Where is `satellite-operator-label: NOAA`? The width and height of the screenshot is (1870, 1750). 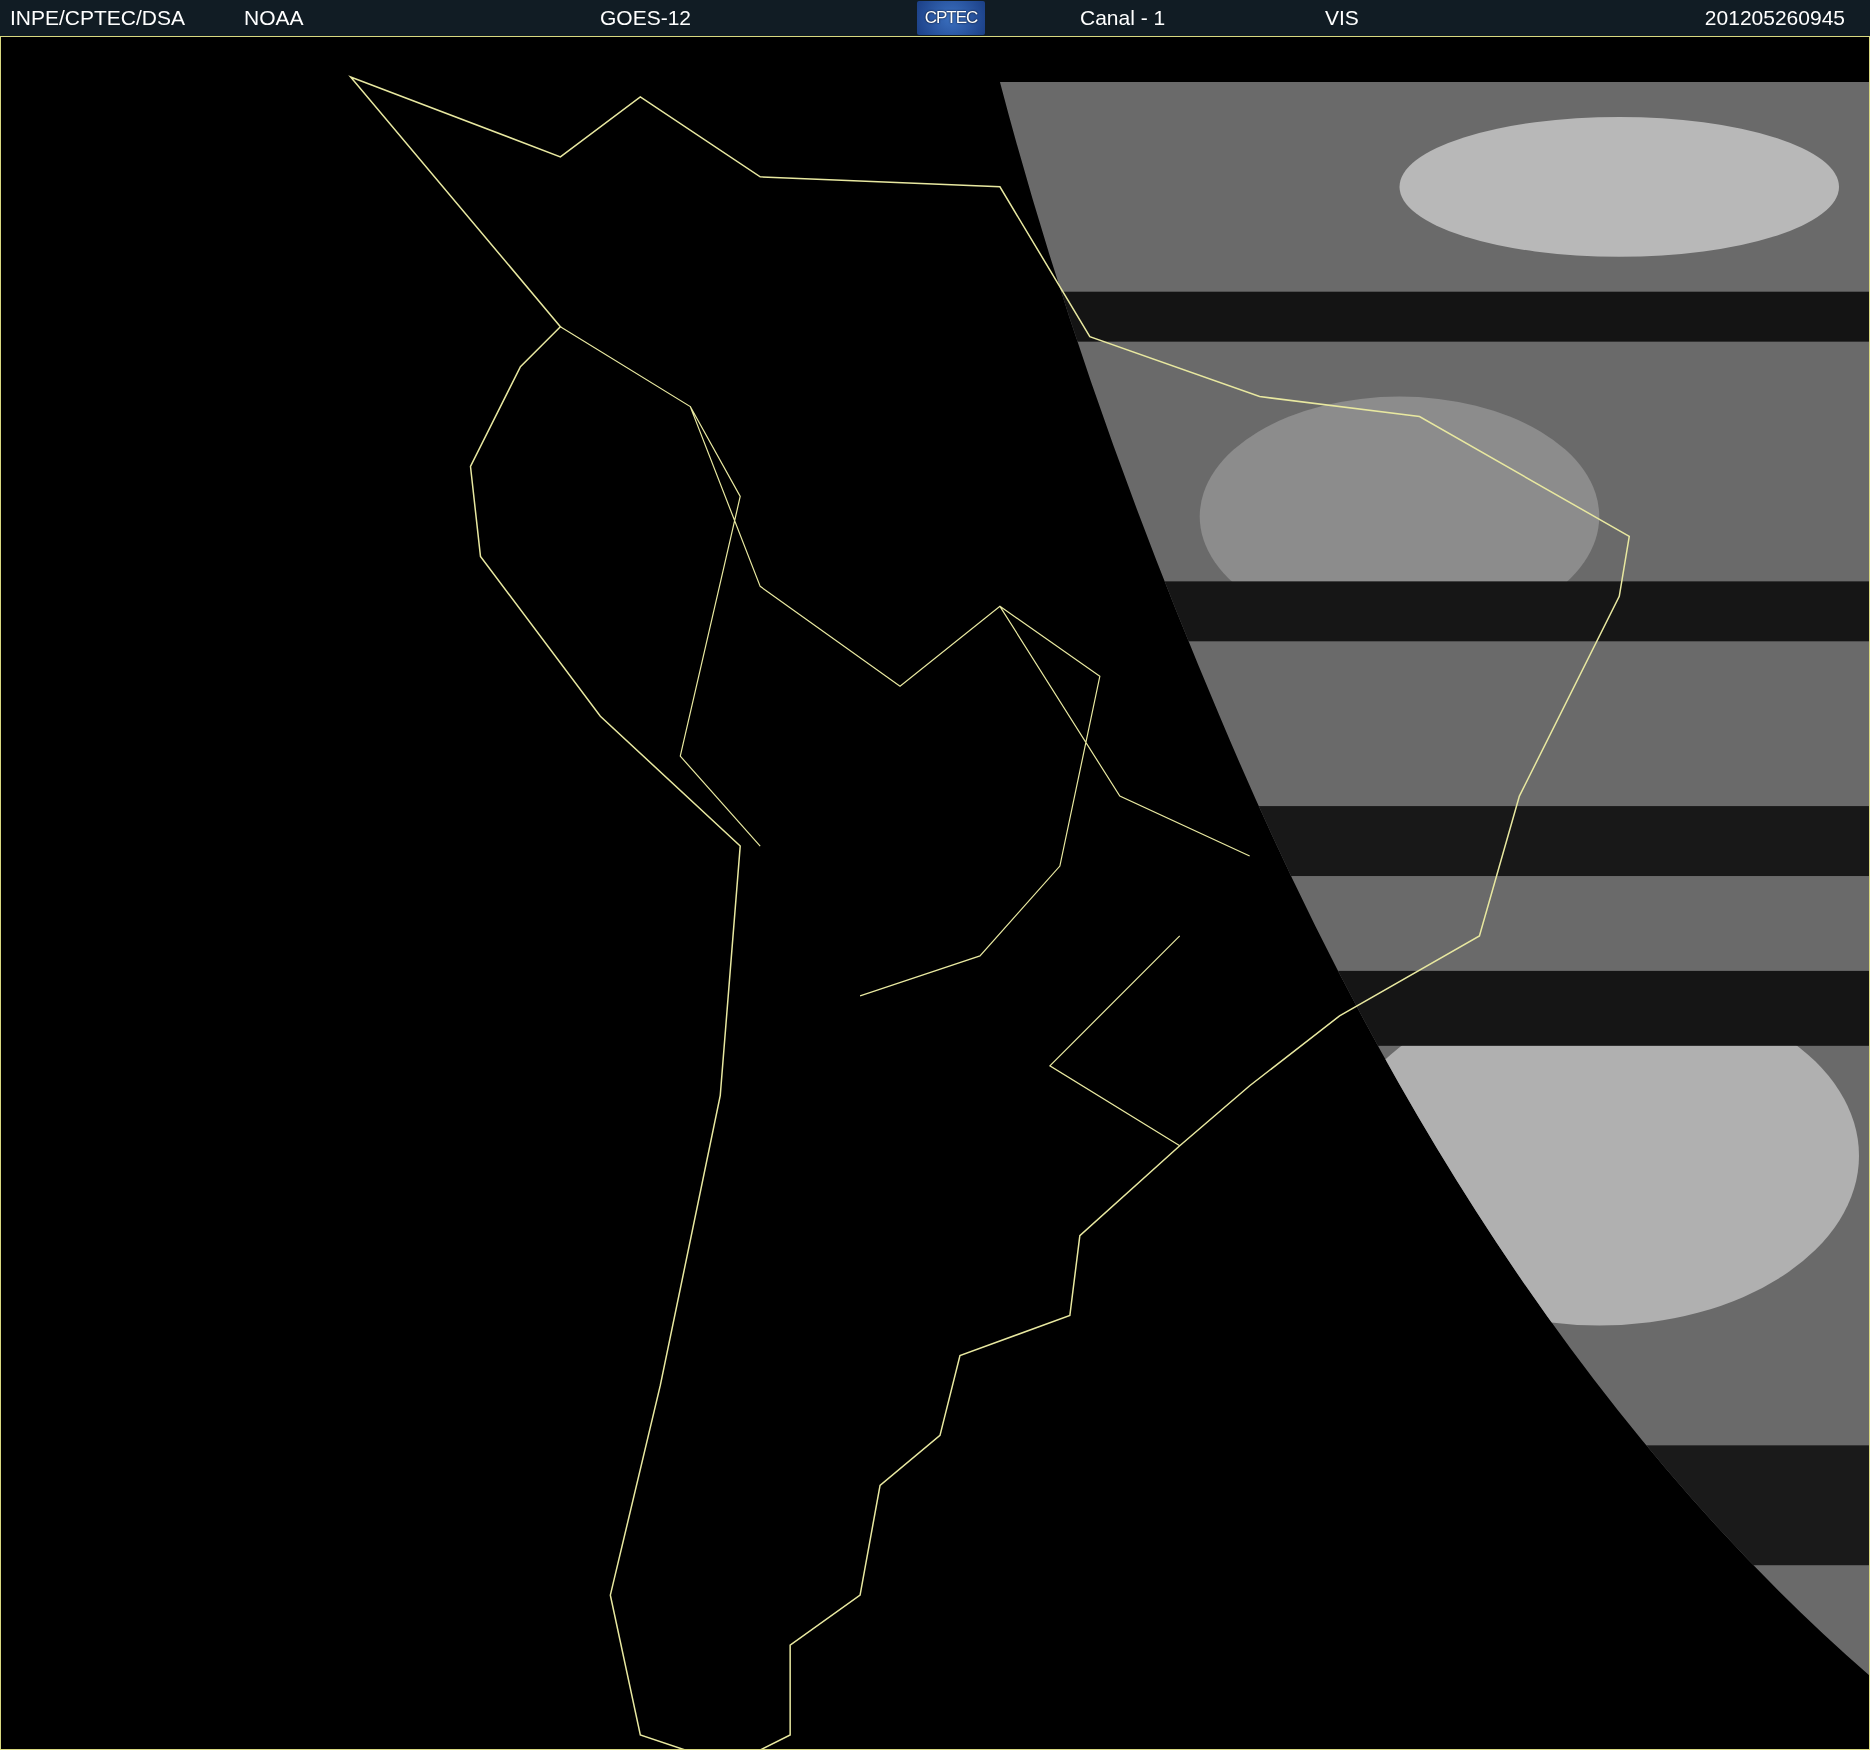 satellite-operator-label: NOAA is located at coordinates (274, 18).